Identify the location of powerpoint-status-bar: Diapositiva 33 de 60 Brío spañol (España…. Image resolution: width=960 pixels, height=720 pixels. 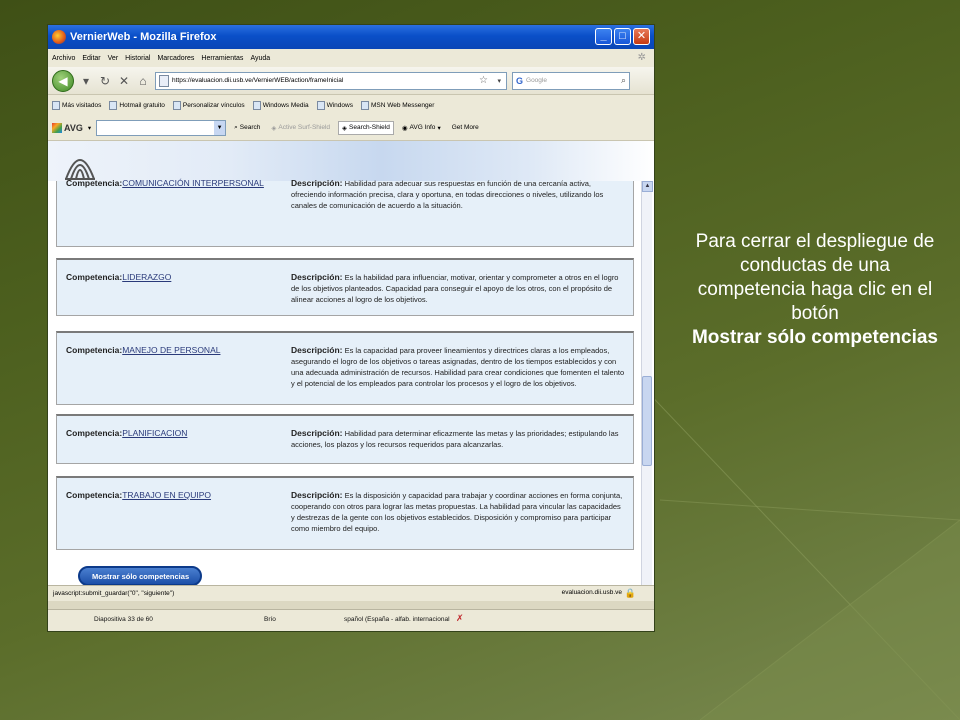
(351, 620).